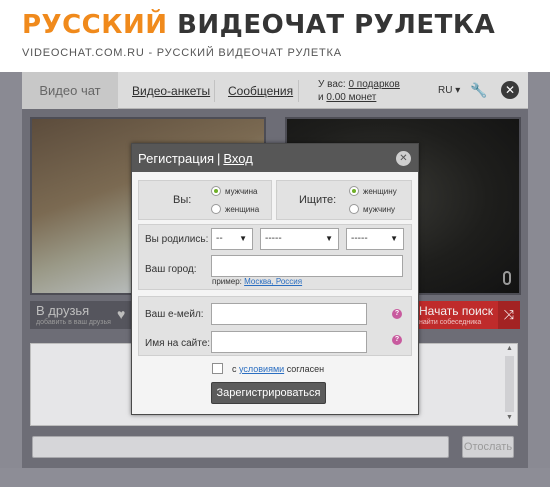  I want to click on birth-day-value: --, so click(219, 238).